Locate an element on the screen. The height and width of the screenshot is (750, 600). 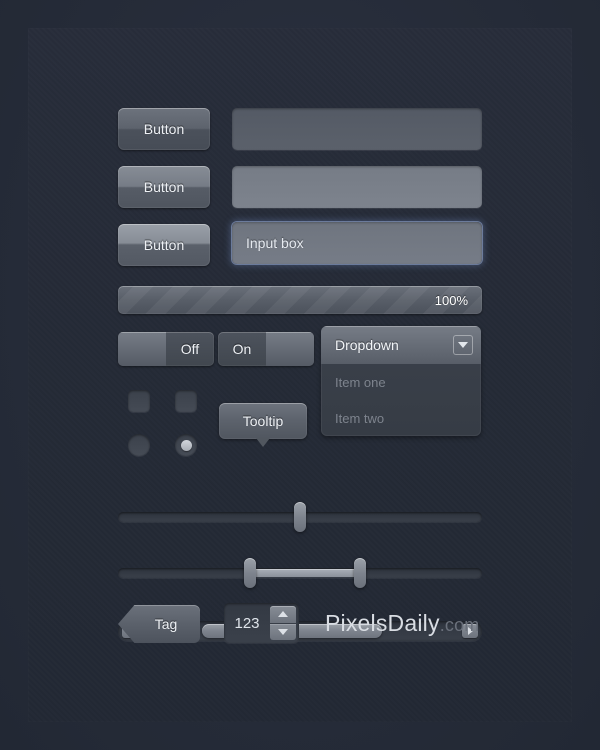
button-hover: Button is located at coordinates (164, 187).